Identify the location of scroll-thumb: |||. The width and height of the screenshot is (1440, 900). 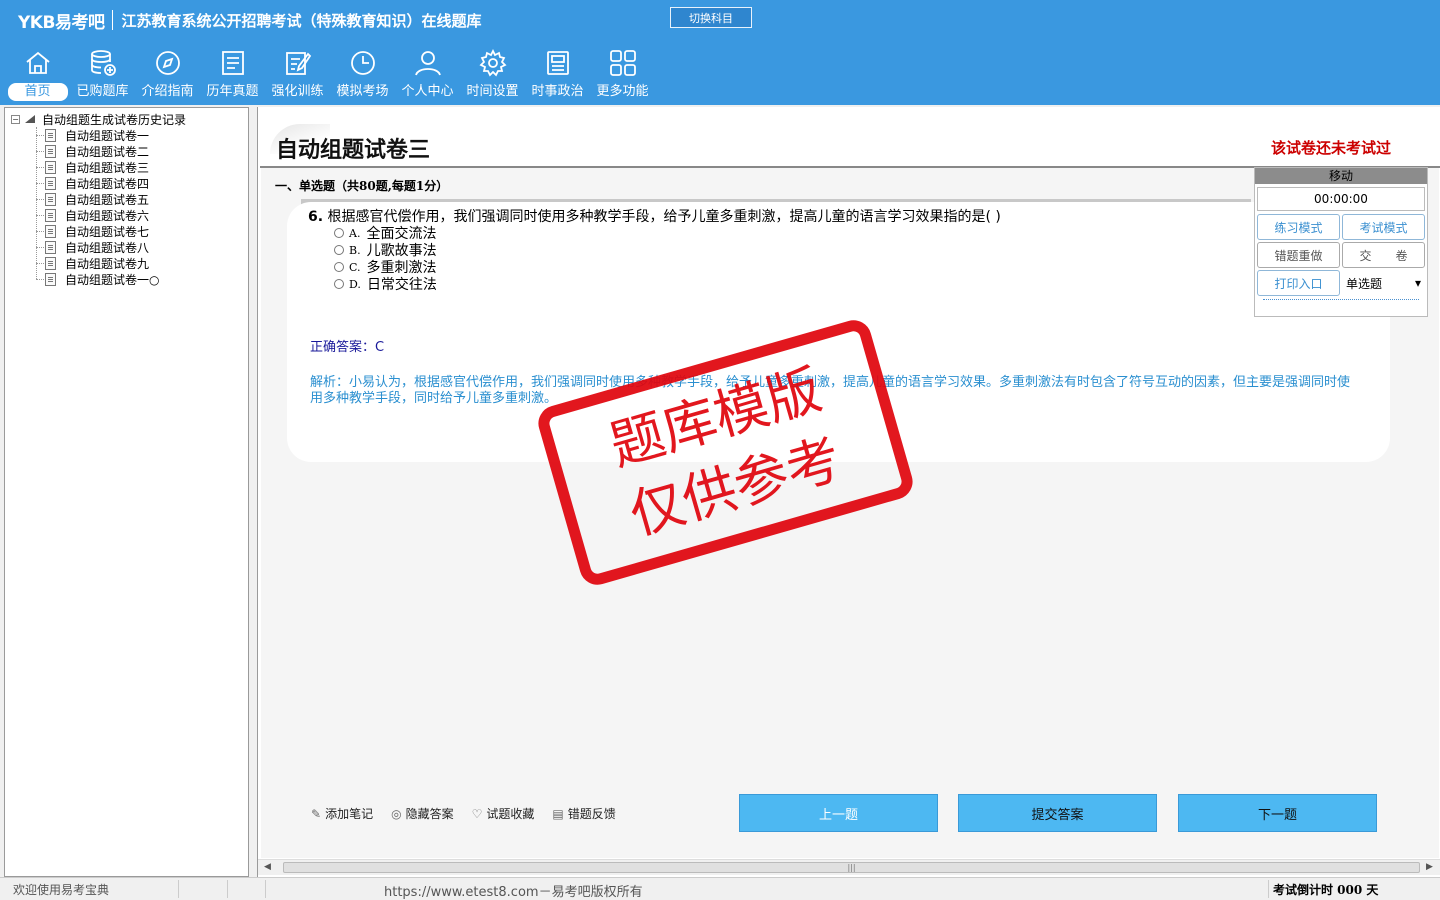
(851, 867).